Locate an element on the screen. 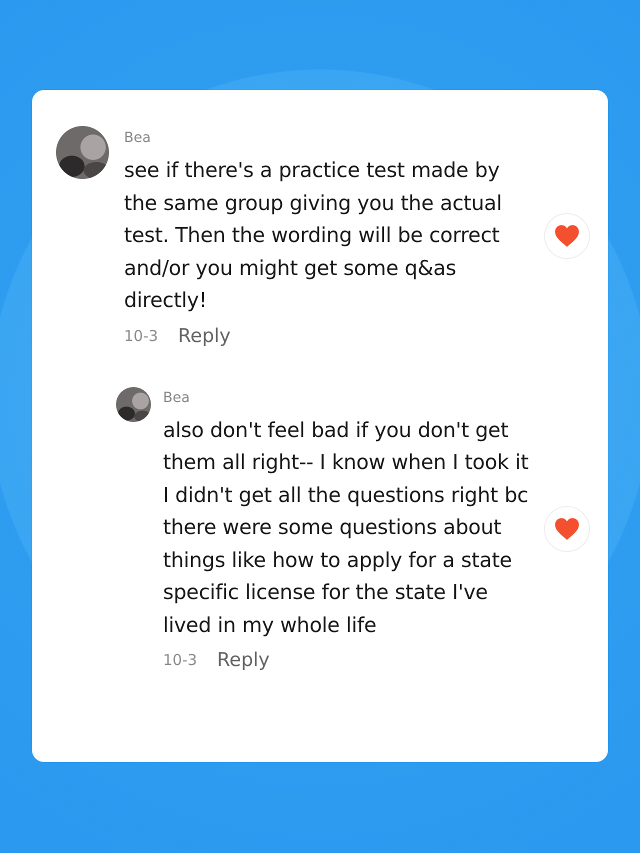 This screenshot has width=640, height=853. comment-text: see if there's a practice test made by the same group giving you the actual test. Then the wording will be correct and/or you might get some q&as directly! is located at coordinates (313, 235).